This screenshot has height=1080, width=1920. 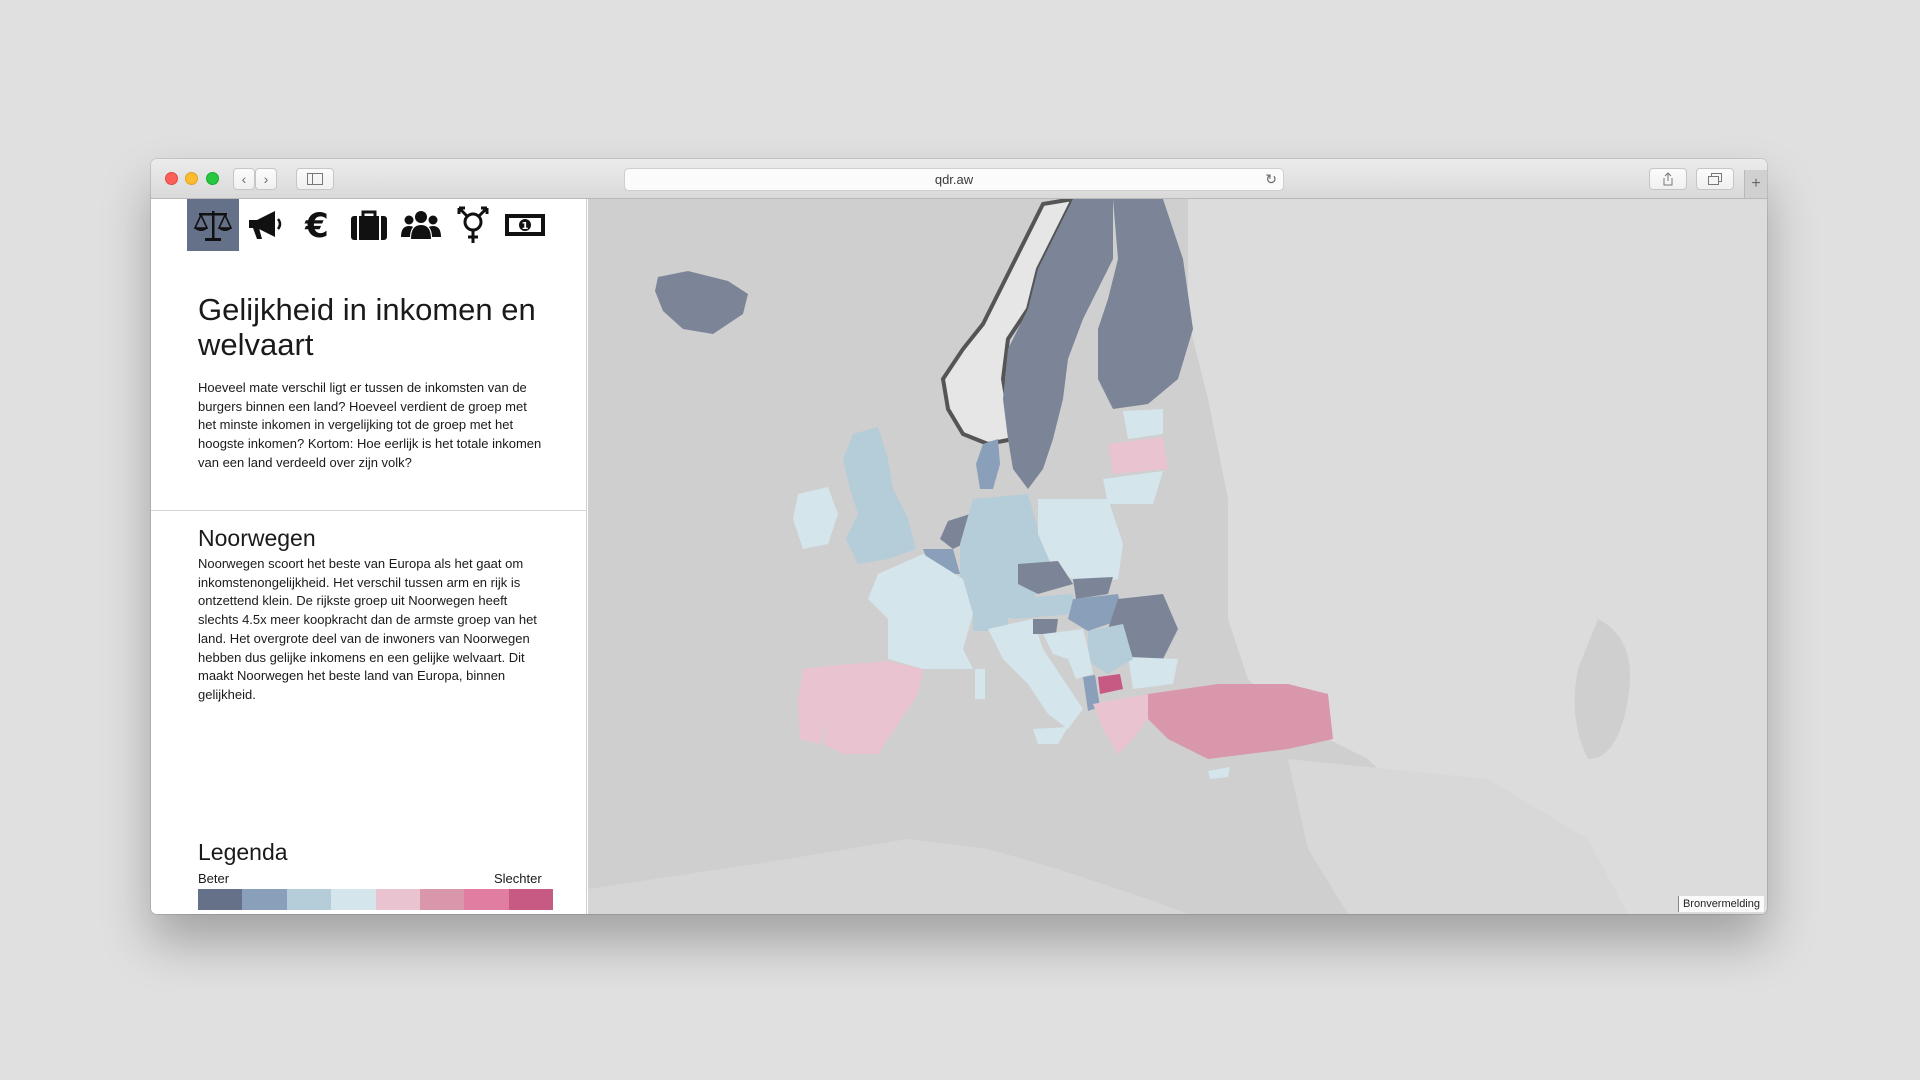 I want to click on svg-text: 1, so click(x=525, y=226).